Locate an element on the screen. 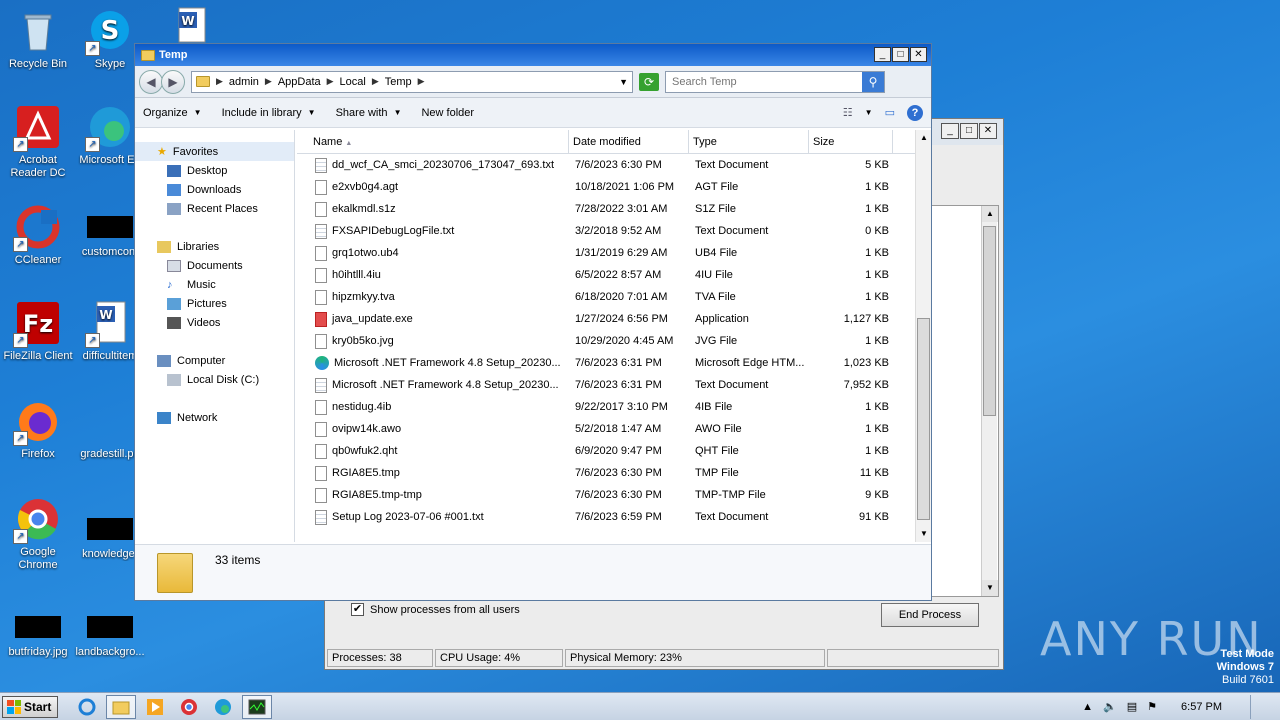 This screenshot has height=720, width=1280. clock: 6:57 PM is located at coordinates (1201, 707).